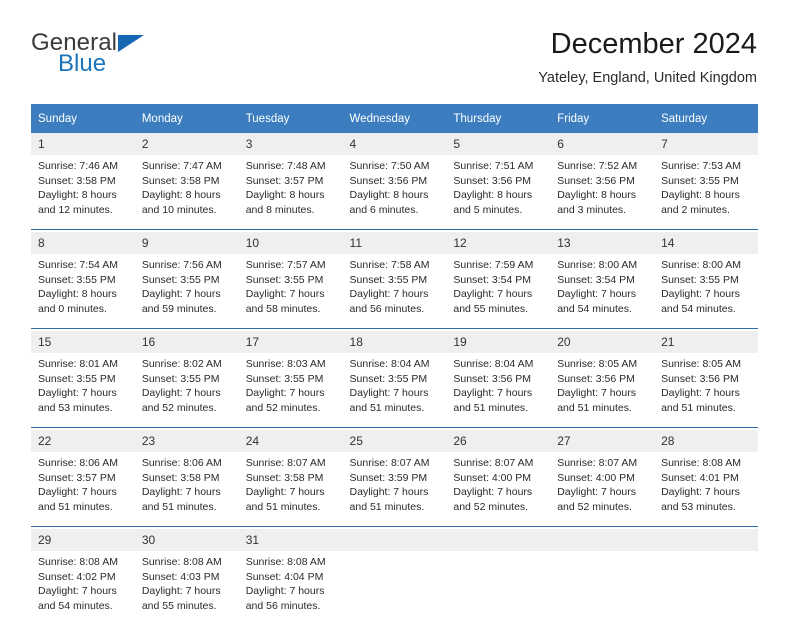 The width and height of the screenshot is (792, 625). What do you see at coordinates (186, 243) in the screenshot?
I see `day-number: 9` at bounding box center [186, 243].